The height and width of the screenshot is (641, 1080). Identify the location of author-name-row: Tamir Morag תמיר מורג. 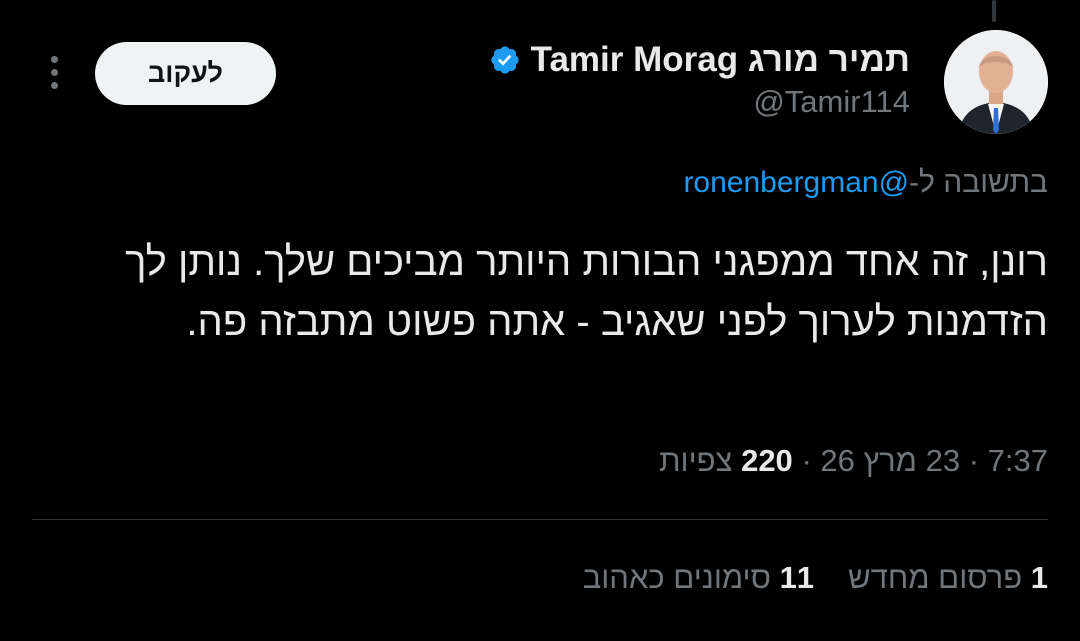
(699, 60).